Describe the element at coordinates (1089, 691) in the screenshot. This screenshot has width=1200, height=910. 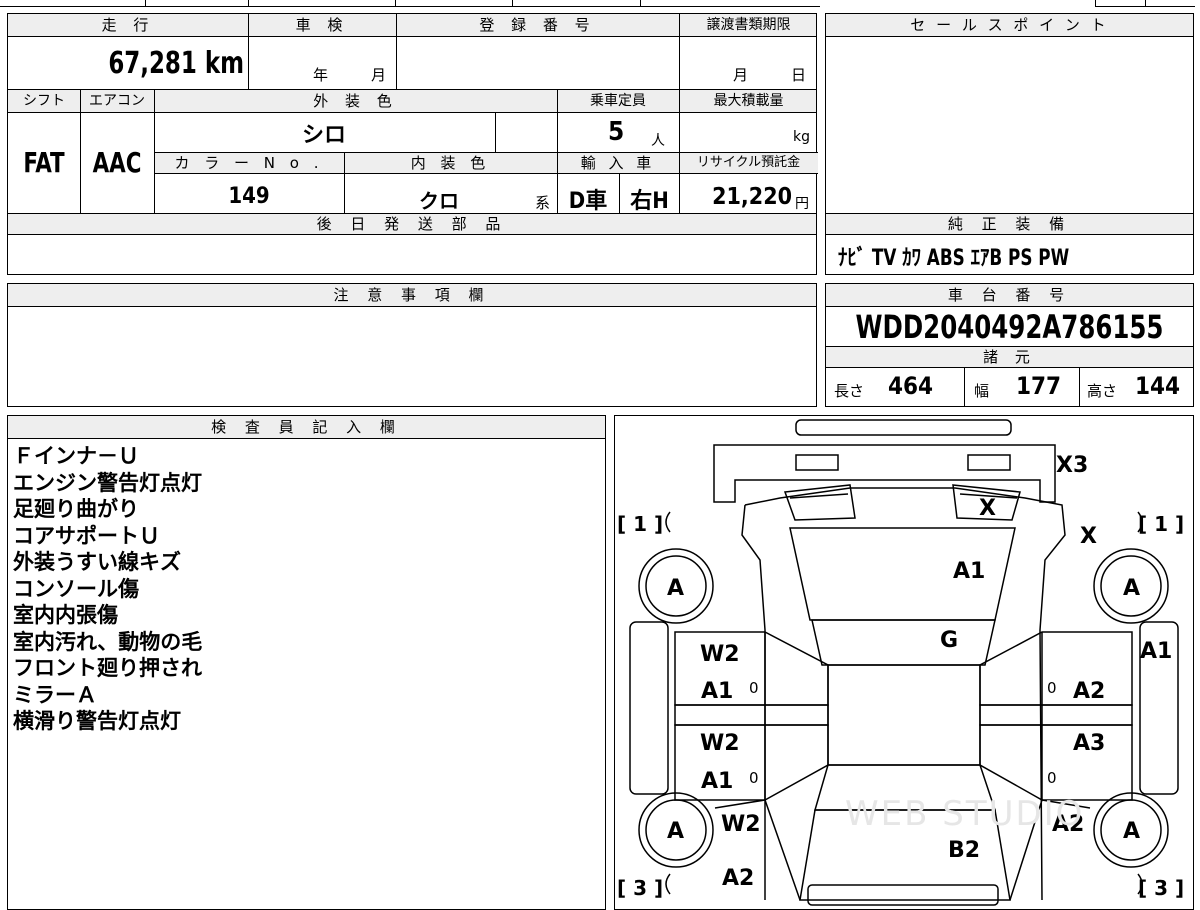
I see `mark-a2-right-front: A2` at that location.